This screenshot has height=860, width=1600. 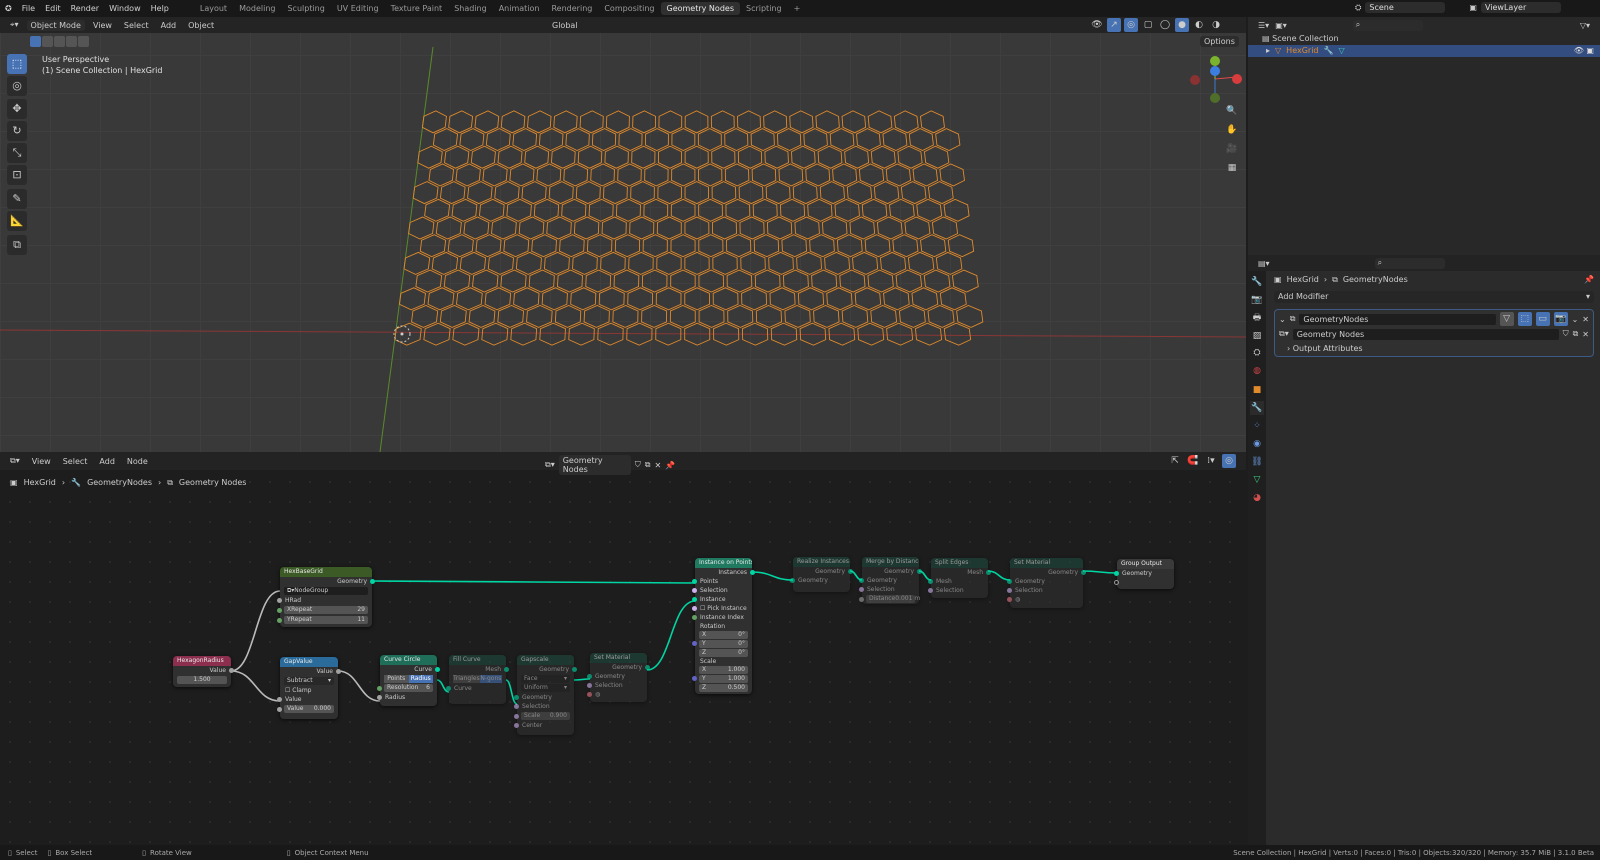 What do you see at coordinates (203, 671) in the screenshot?
I see `node-hexagon-radius: HexagonRadius Value 1.500` at bounding box center [203, 671].